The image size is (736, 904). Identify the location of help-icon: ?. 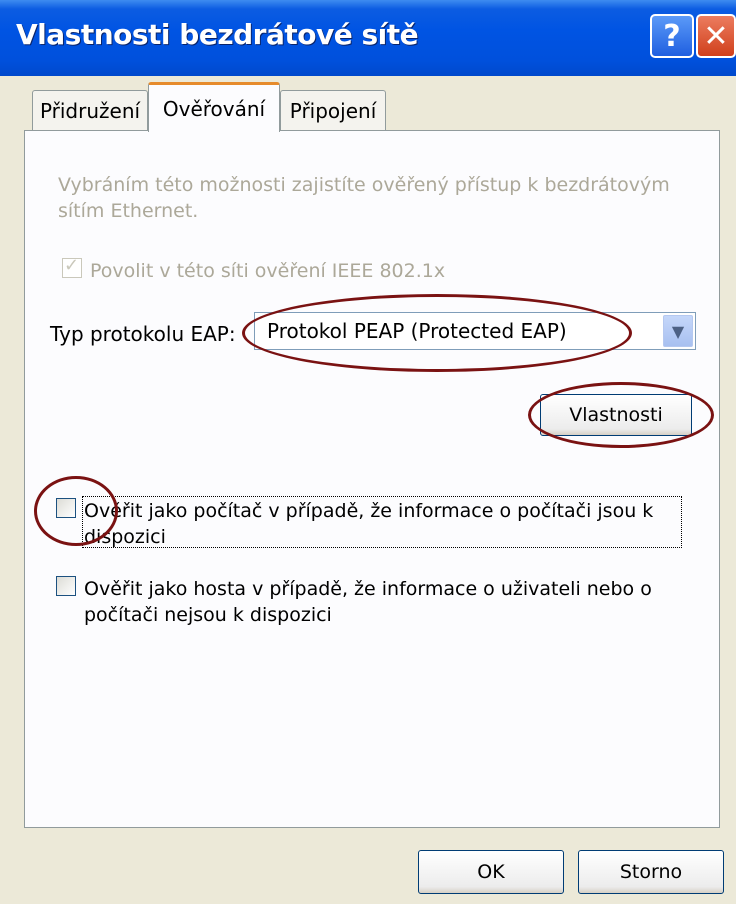
(672, 36).